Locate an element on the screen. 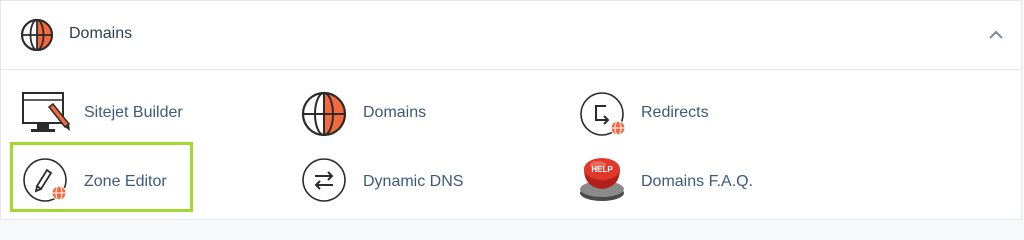 Image resolution: width=1024 pixels, height=240 pixels. redirects-icon is located at coordinates (603, 114).